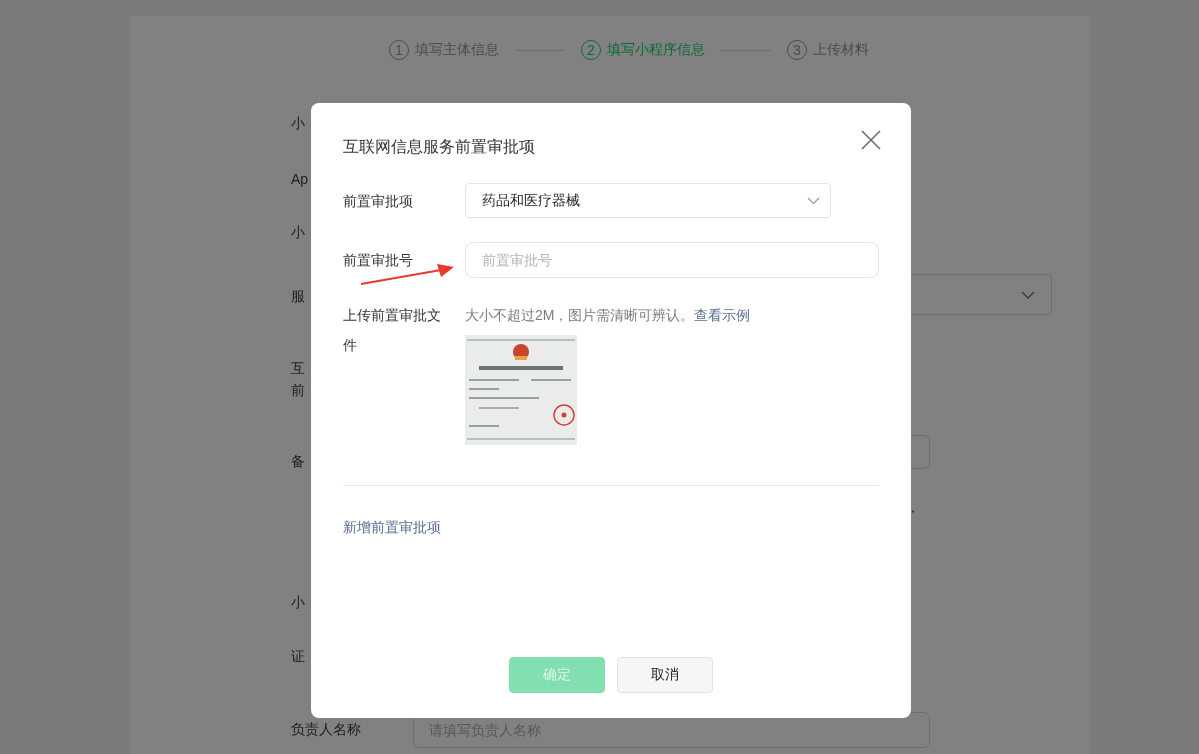 The width and height of the screenshot is (1199, 754). Describe the element at coordinates (298, 391) in the screenshot. I see `form-label: 前` at that location.